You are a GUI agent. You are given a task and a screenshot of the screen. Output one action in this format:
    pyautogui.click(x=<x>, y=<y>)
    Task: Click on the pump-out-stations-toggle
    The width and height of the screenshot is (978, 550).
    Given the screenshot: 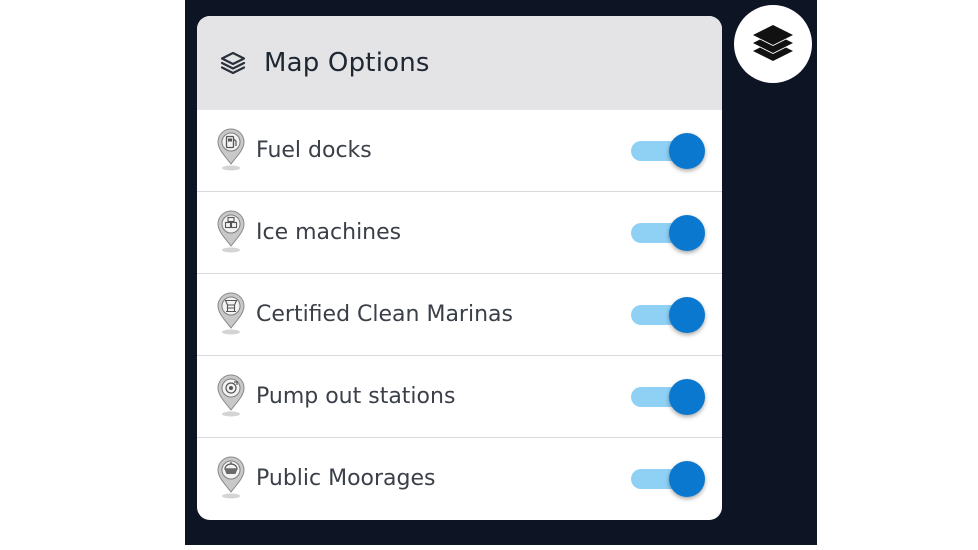 What is the action you would take?
    pyautogui.click(x=668, y=396)
    